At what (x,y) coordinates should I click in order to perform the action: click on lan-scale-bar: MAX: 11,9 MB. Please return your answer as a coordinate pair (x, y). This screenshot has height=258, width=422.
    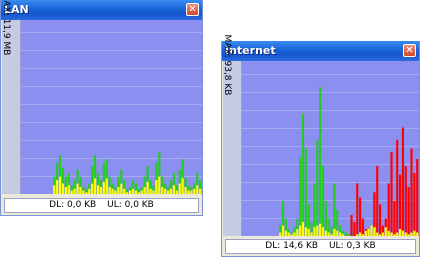
    Looking at the image, I should click on (11, 97).